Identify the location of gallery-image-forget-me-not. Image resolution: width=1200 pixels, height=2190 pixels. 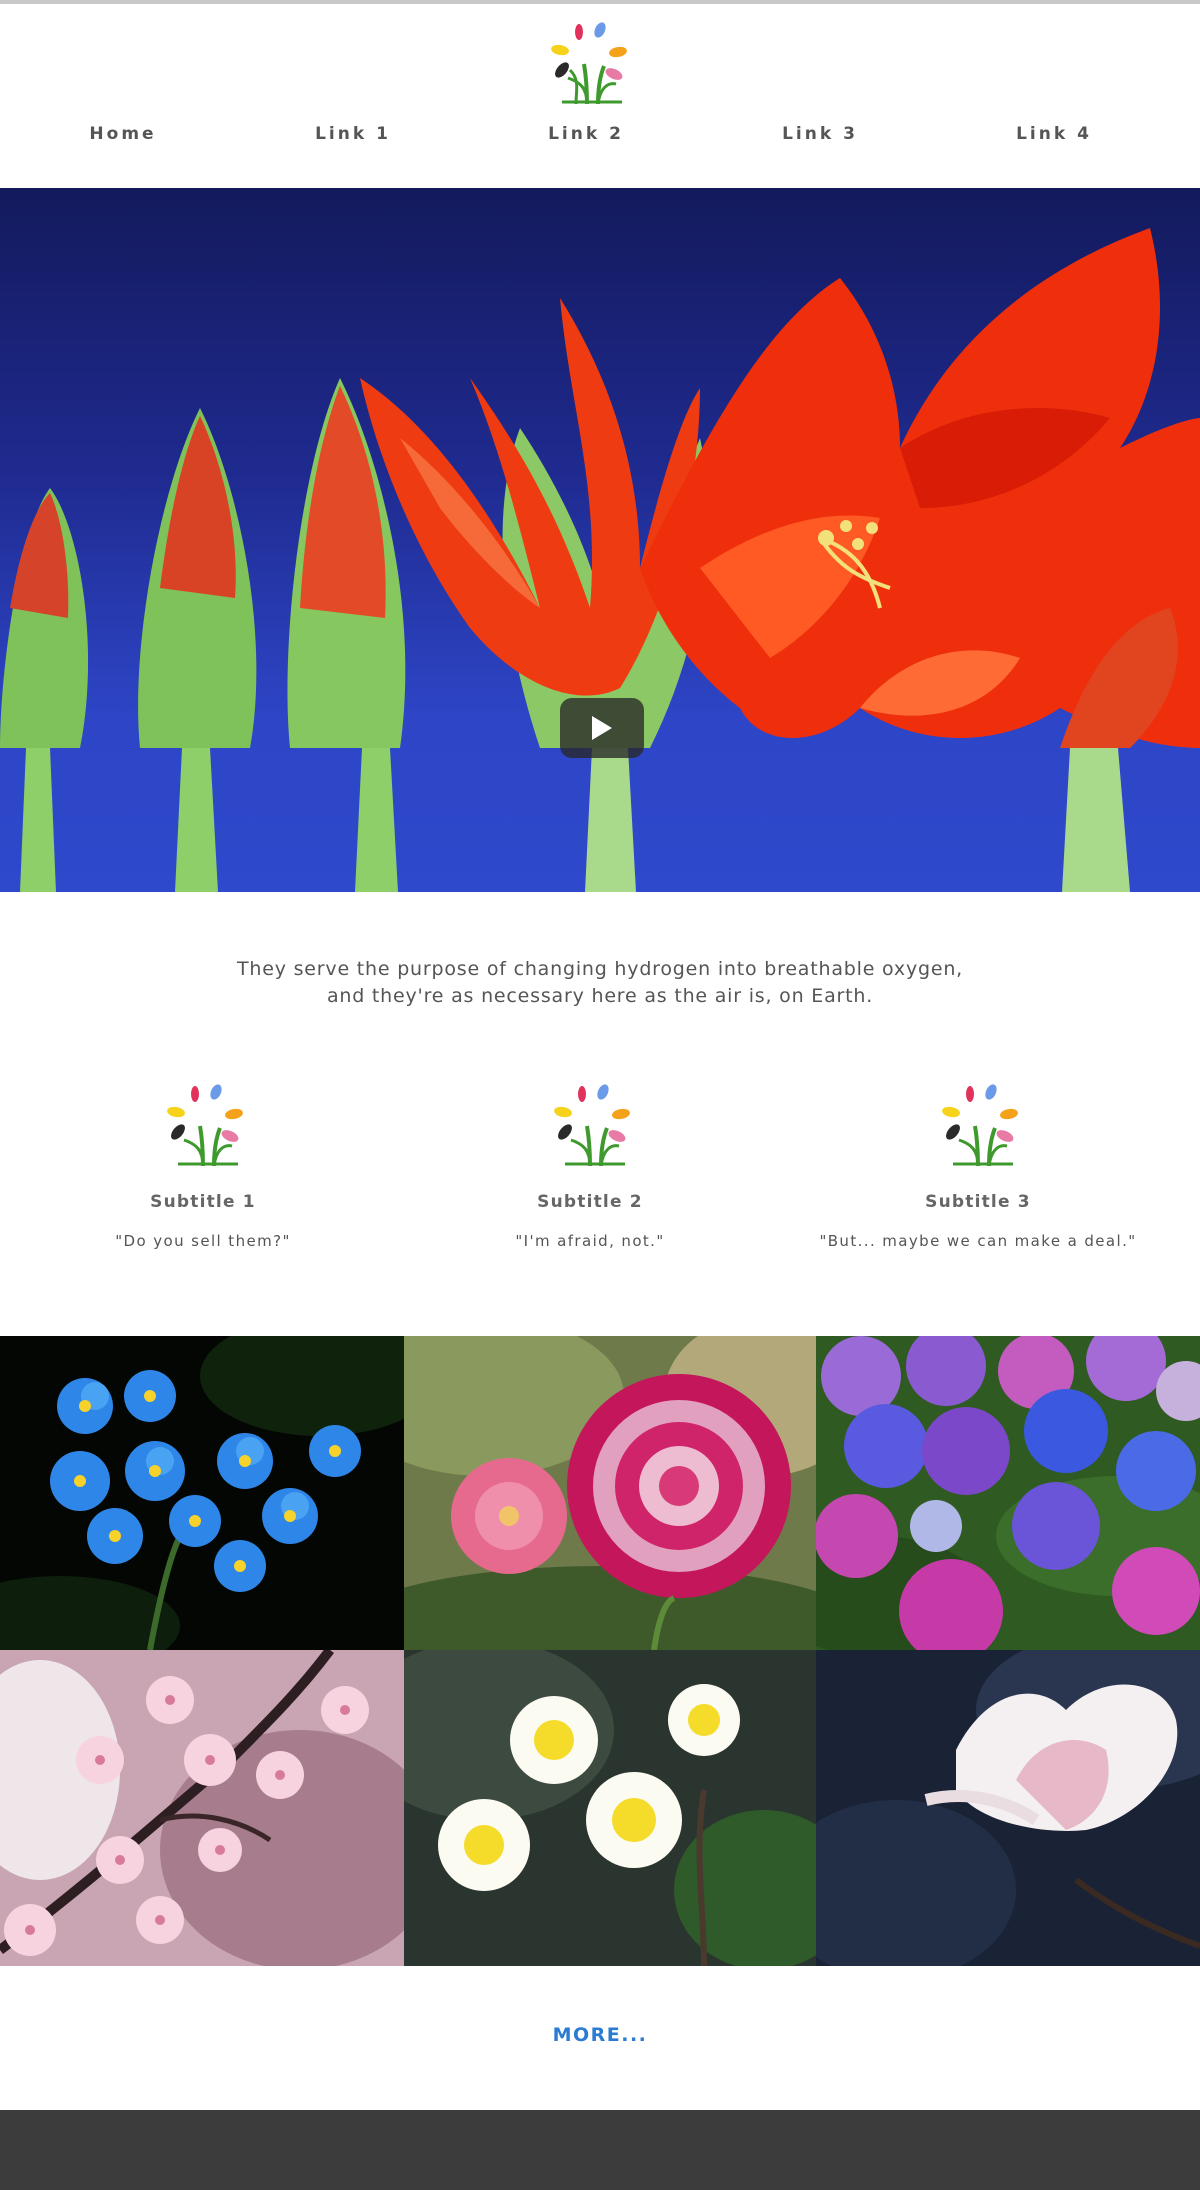
(202, 1493).